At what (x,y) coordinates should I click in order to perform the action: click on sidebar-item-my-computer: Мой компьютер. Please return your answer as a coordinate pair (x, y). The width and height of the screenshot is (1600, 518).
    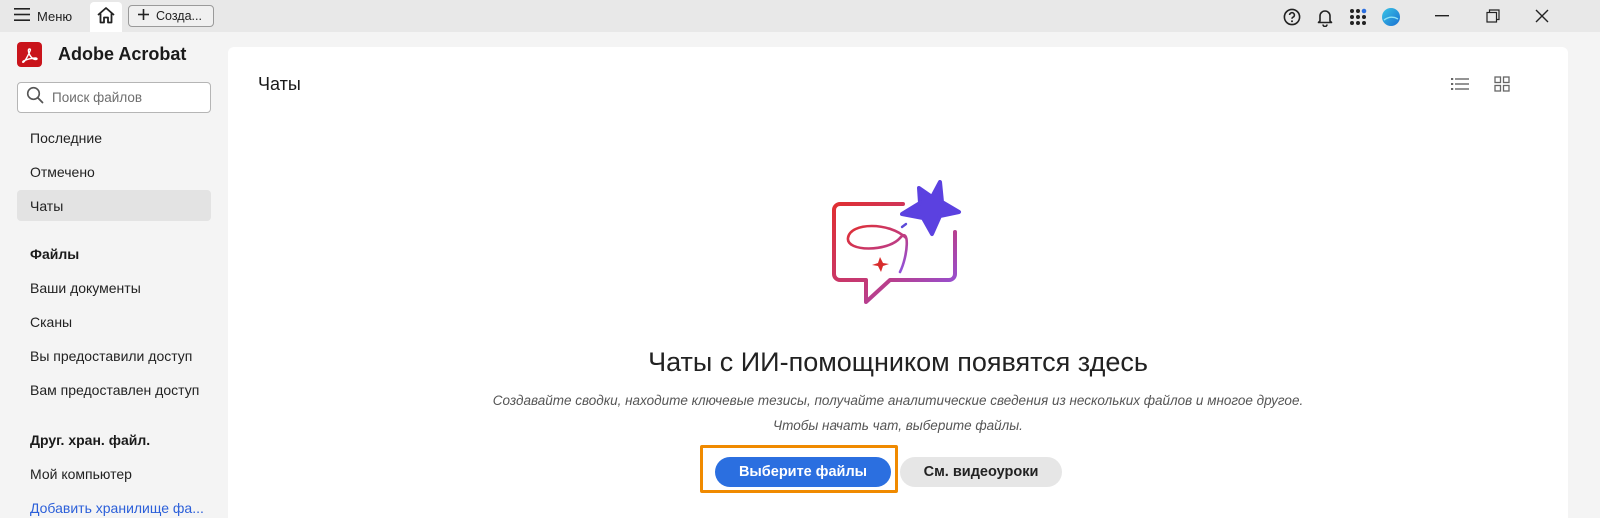
    Looking at the image, I should click on (114, 473).